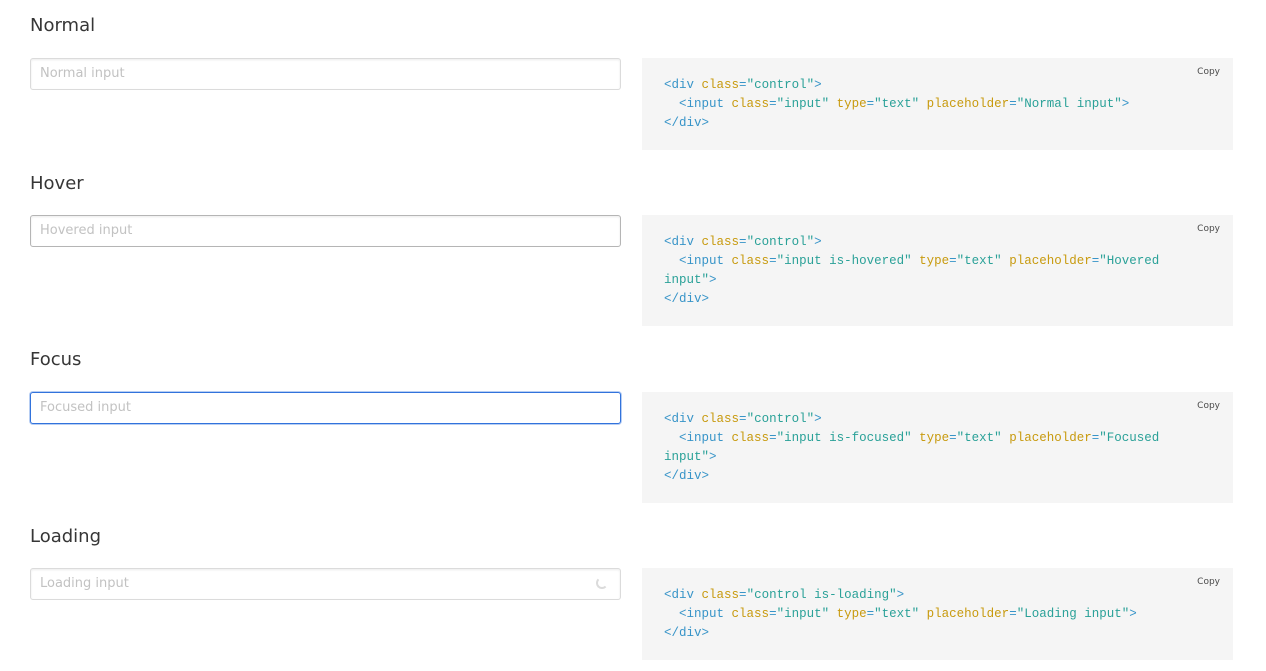 This screenshot has height=671, width=1266. I want to click on hovered-input: Hovered input, so click(325, 231).